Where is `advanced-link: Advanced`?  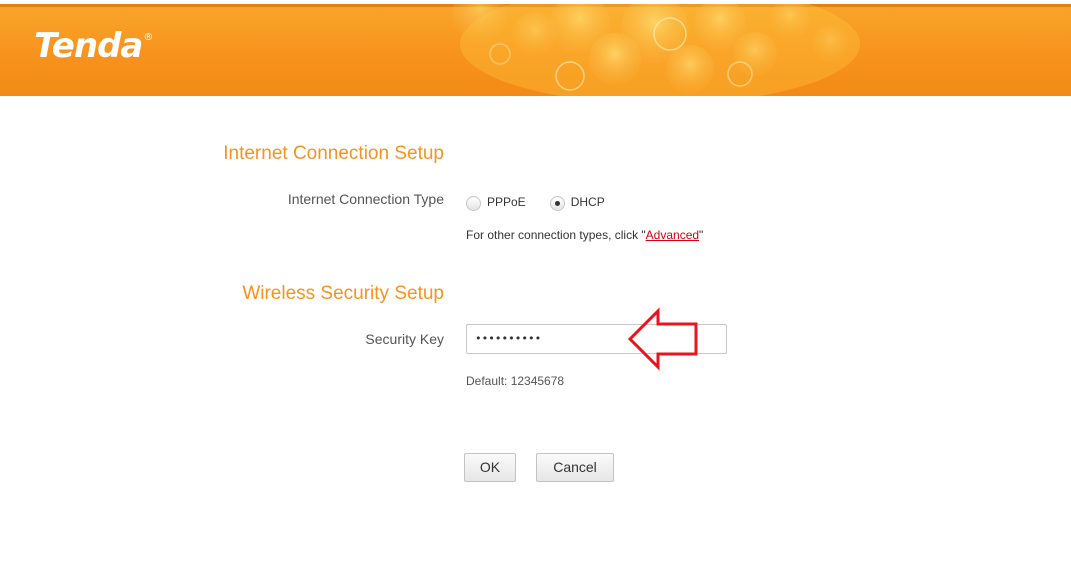 advanced-link: Advanced is located at coordinates (672, 235).